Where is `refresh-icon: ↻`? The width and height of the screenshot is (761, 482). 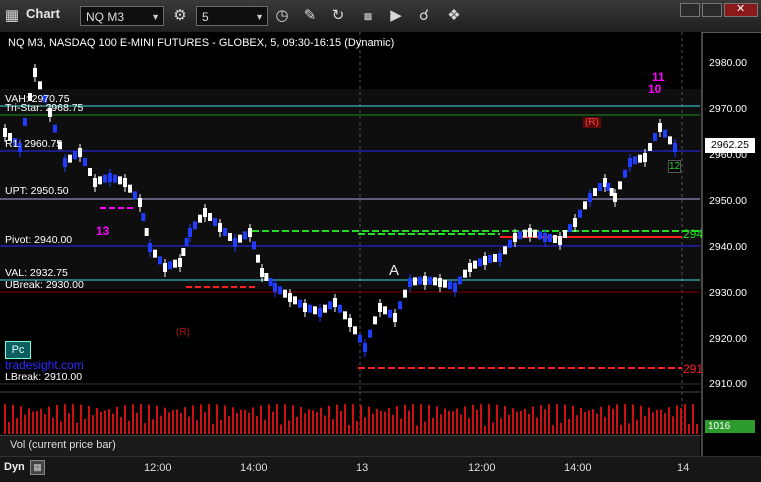 refresh-icon: ↻ is located at coordinates (338, 16).